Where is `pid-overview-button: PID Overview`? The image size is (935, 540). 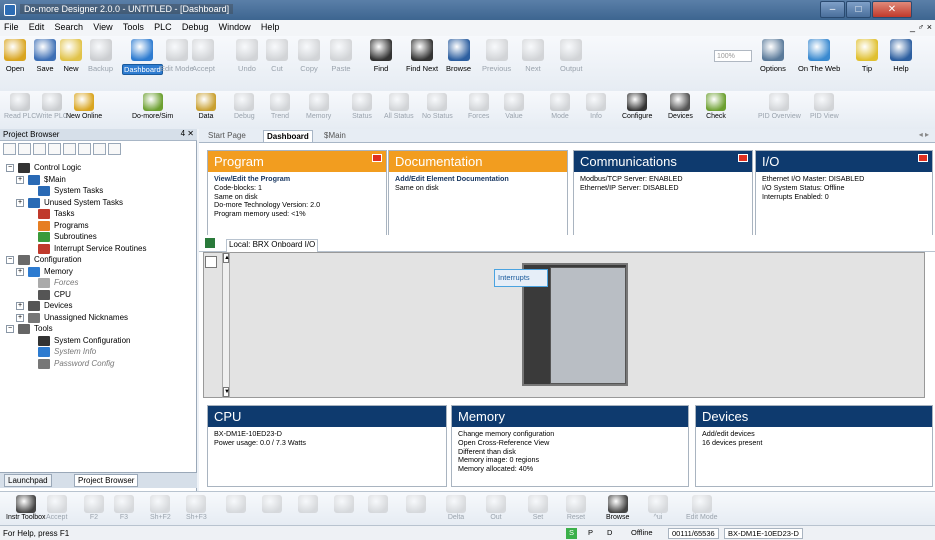
pid-overview-button: PID Overview is located at coordinates (779, 106).